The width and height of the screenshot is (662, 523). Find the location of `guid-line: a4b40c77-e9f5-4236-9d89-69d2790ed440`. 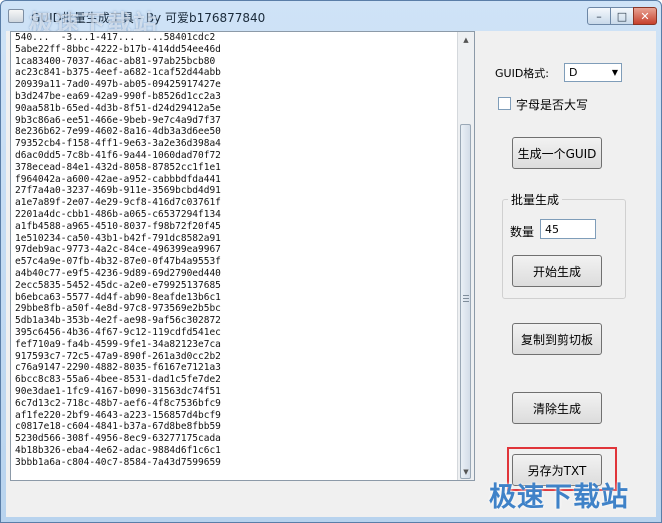

guid-line: a4b40c77-e9f5-4236-9d89-69d2790ed440 is located at coordinates (118, 273).